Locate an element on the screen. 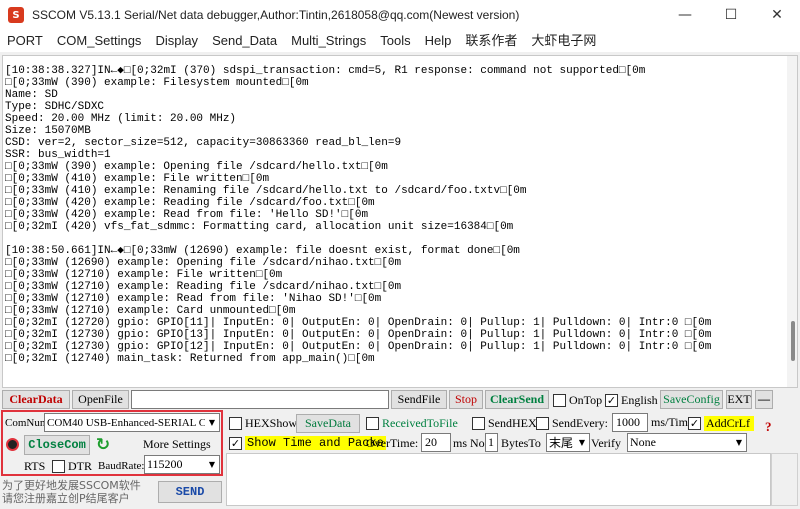  log-line: Type: SDHC/SDXC is located at coordinates (55, 107).